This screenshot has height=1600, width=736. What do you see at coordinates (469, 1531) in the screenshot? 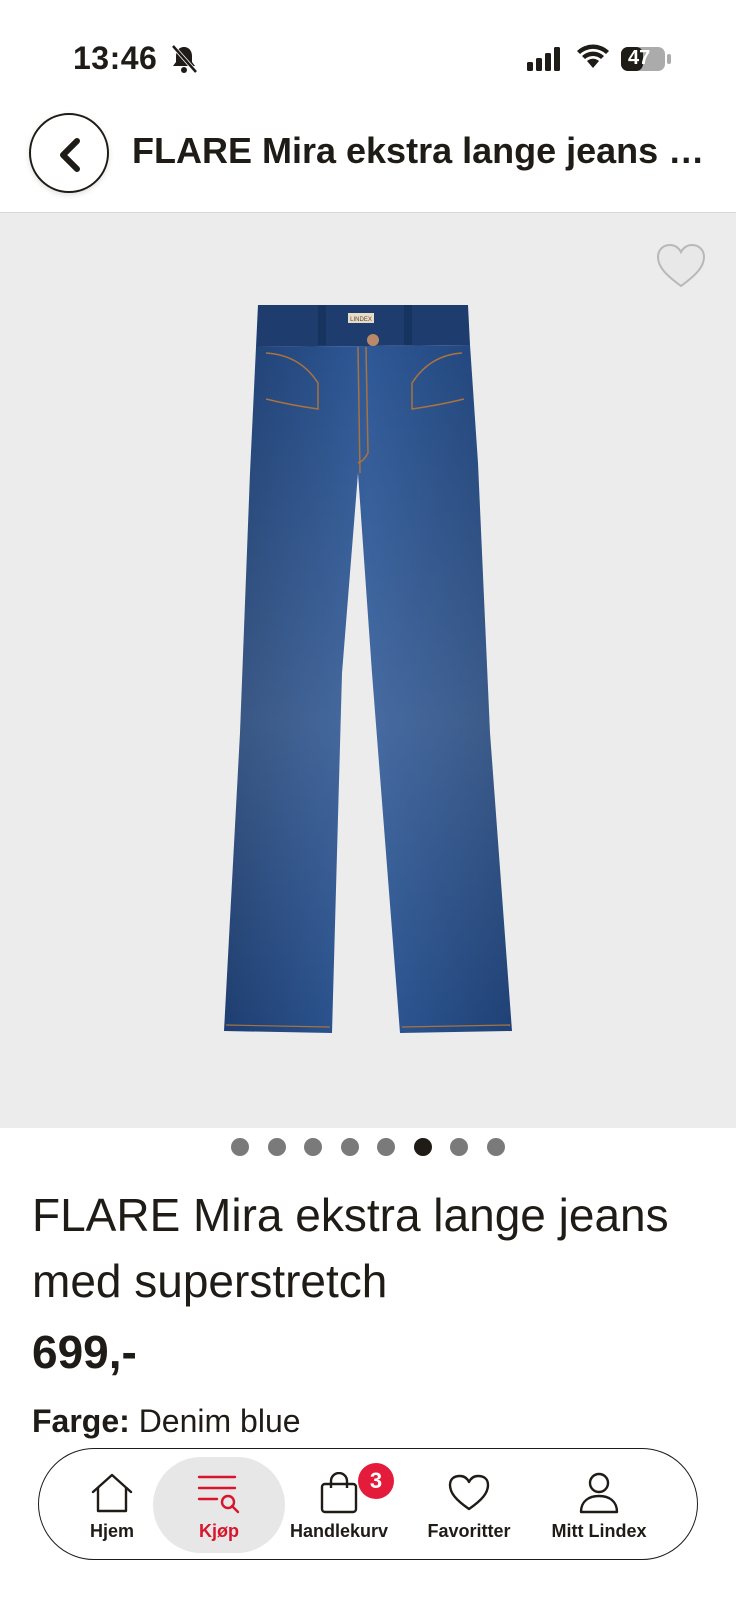
I see `tab-label: Favoritter` at bounding box center [469, 1531].